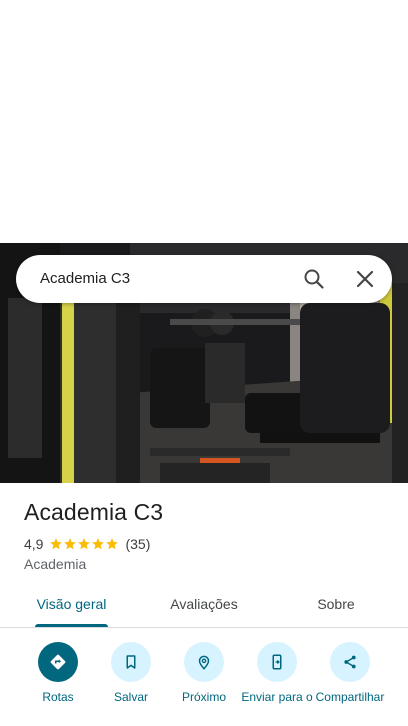 This screenshot has height=726, width=408. What do you see at coordinates (350, 662) in the screenshot?
I see `share-icon` at bounding box center [350, 662].